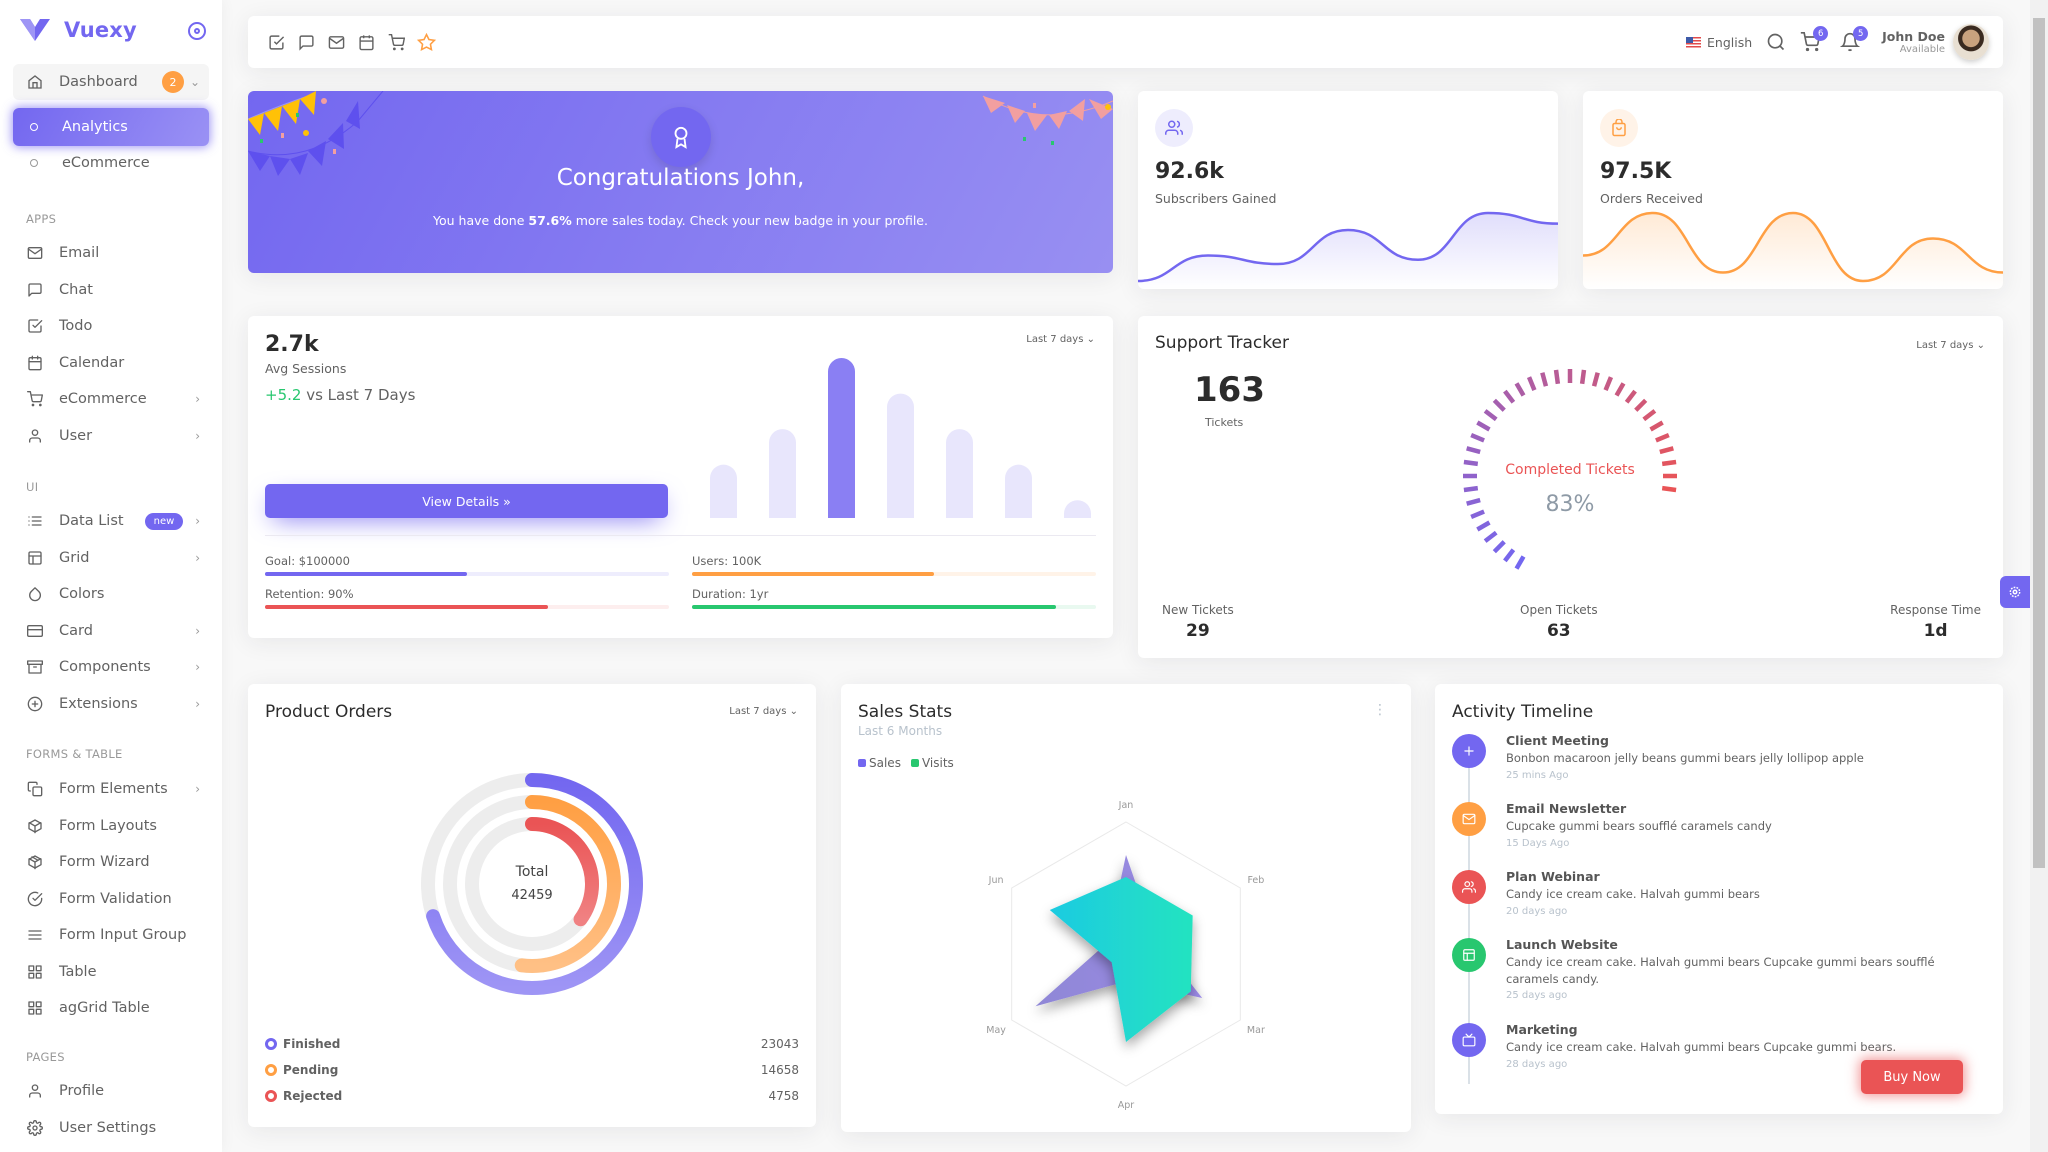 The width and height of the screenshot is (2048, 1152). Describe the element at coordinates (1861, 33) in the screenshot. I see `notification-count-badge: 5` at that location.